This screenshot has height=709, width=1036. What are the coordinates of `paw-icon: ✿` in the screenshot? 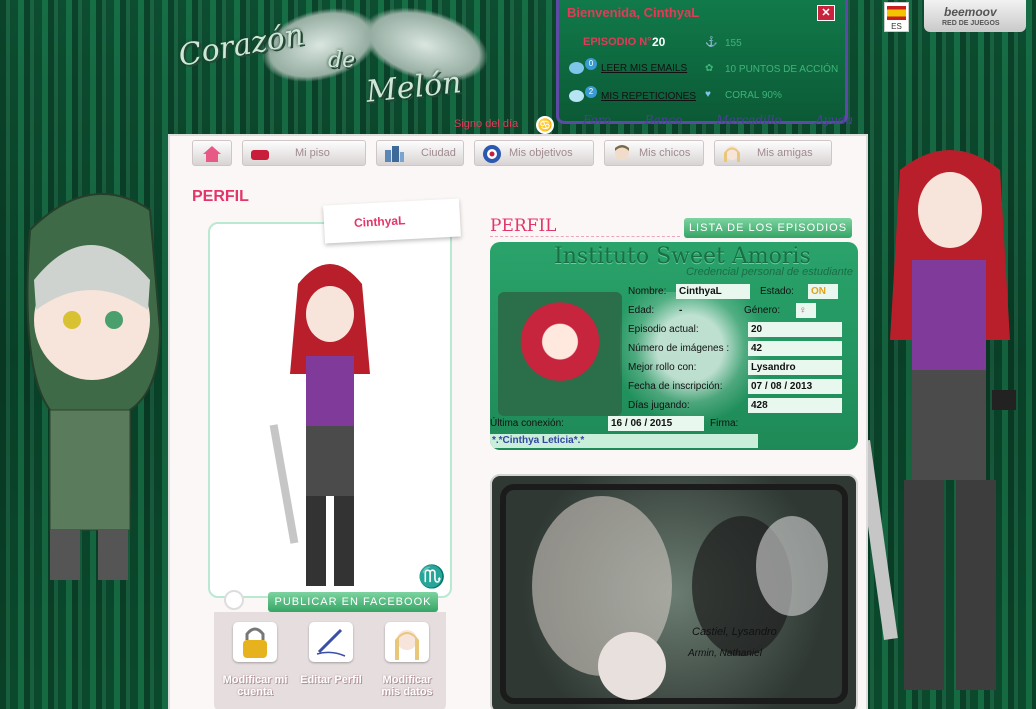 It's located at (709, 68).